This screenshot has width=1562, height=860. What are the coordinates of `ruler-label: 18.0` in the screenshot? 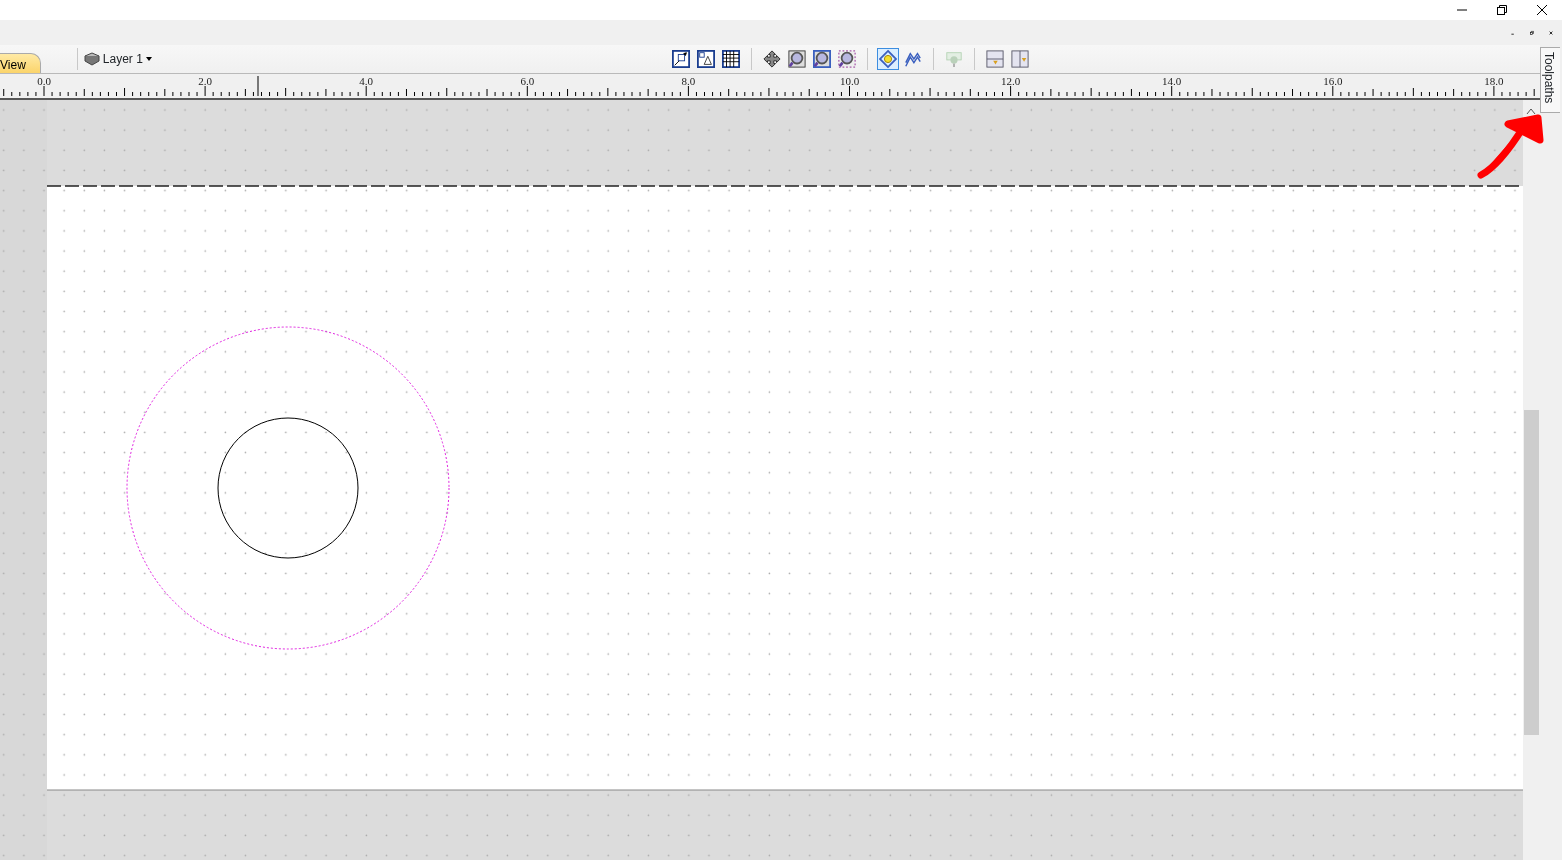 It's located at (1494, 81).